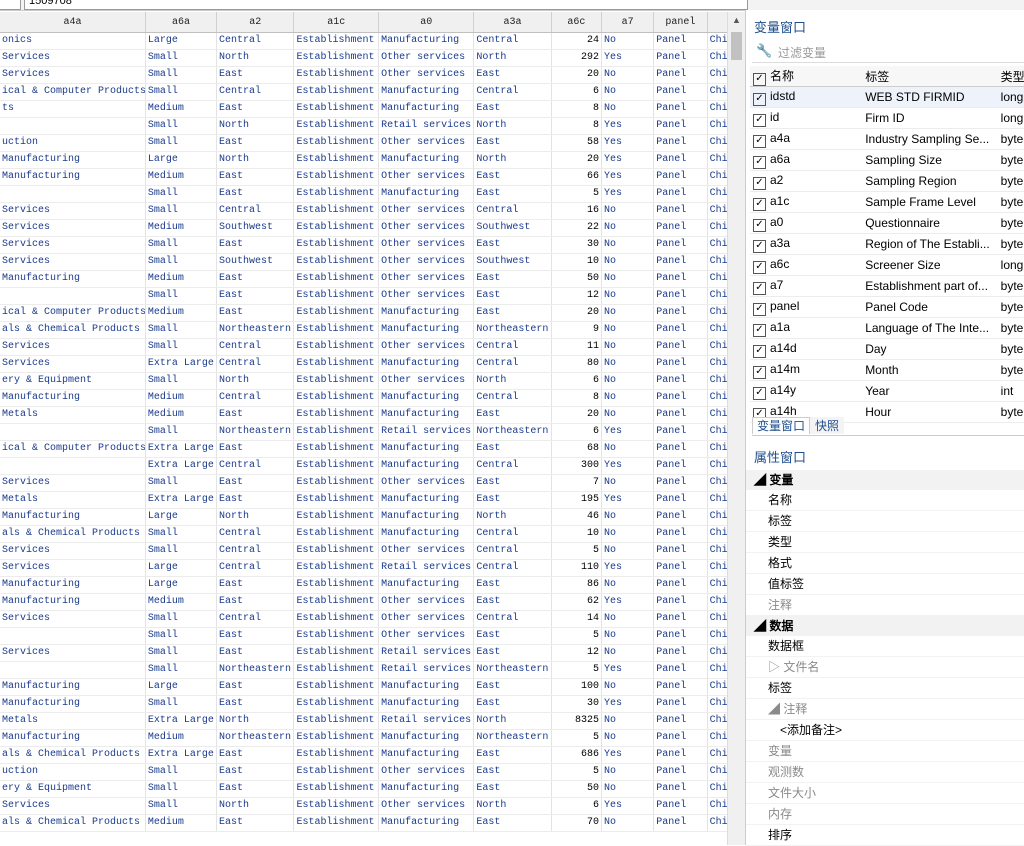  What do you see at coordinates (181, 415) in the screenshot?
I see `table-cell: Medium` at bounding box center [181, 415].